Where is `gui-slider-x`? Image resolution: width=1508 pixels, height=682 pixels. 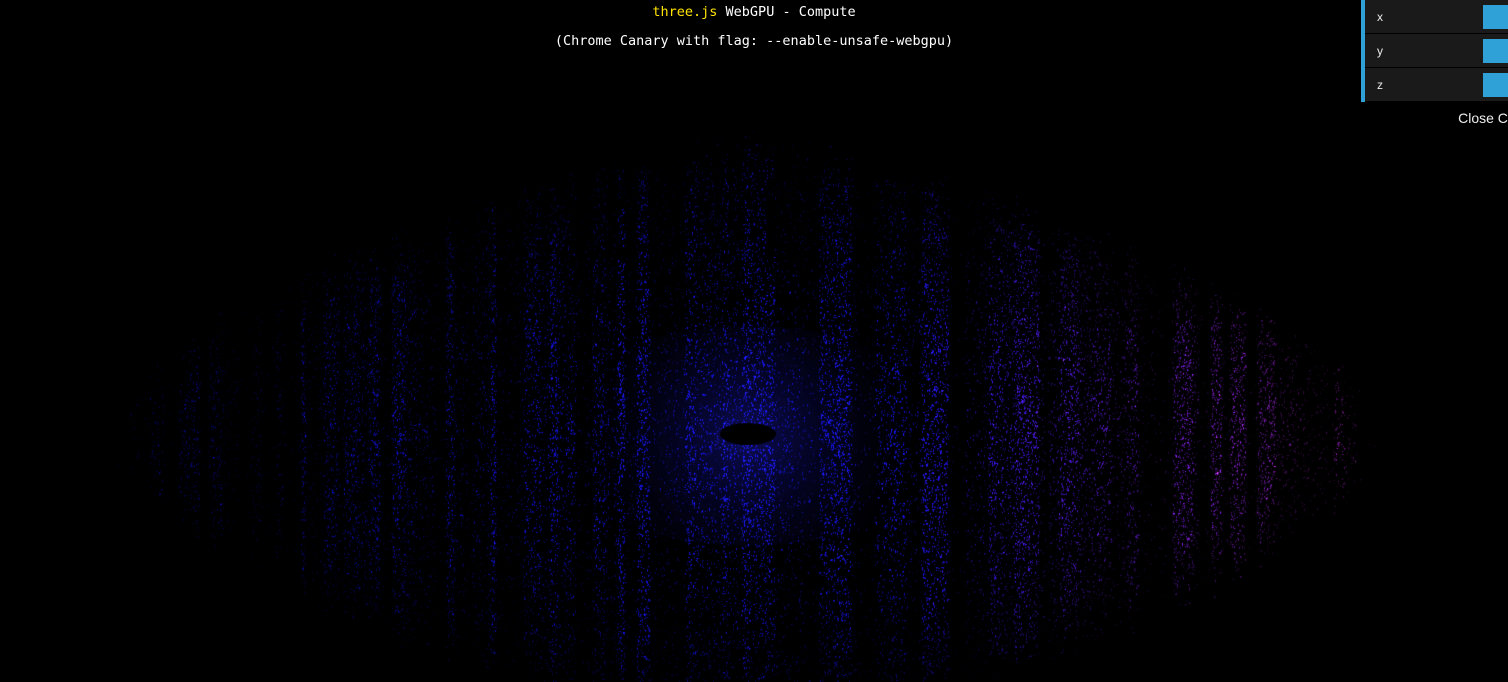
gui-slider-x is located at coordinates (1495, 17).